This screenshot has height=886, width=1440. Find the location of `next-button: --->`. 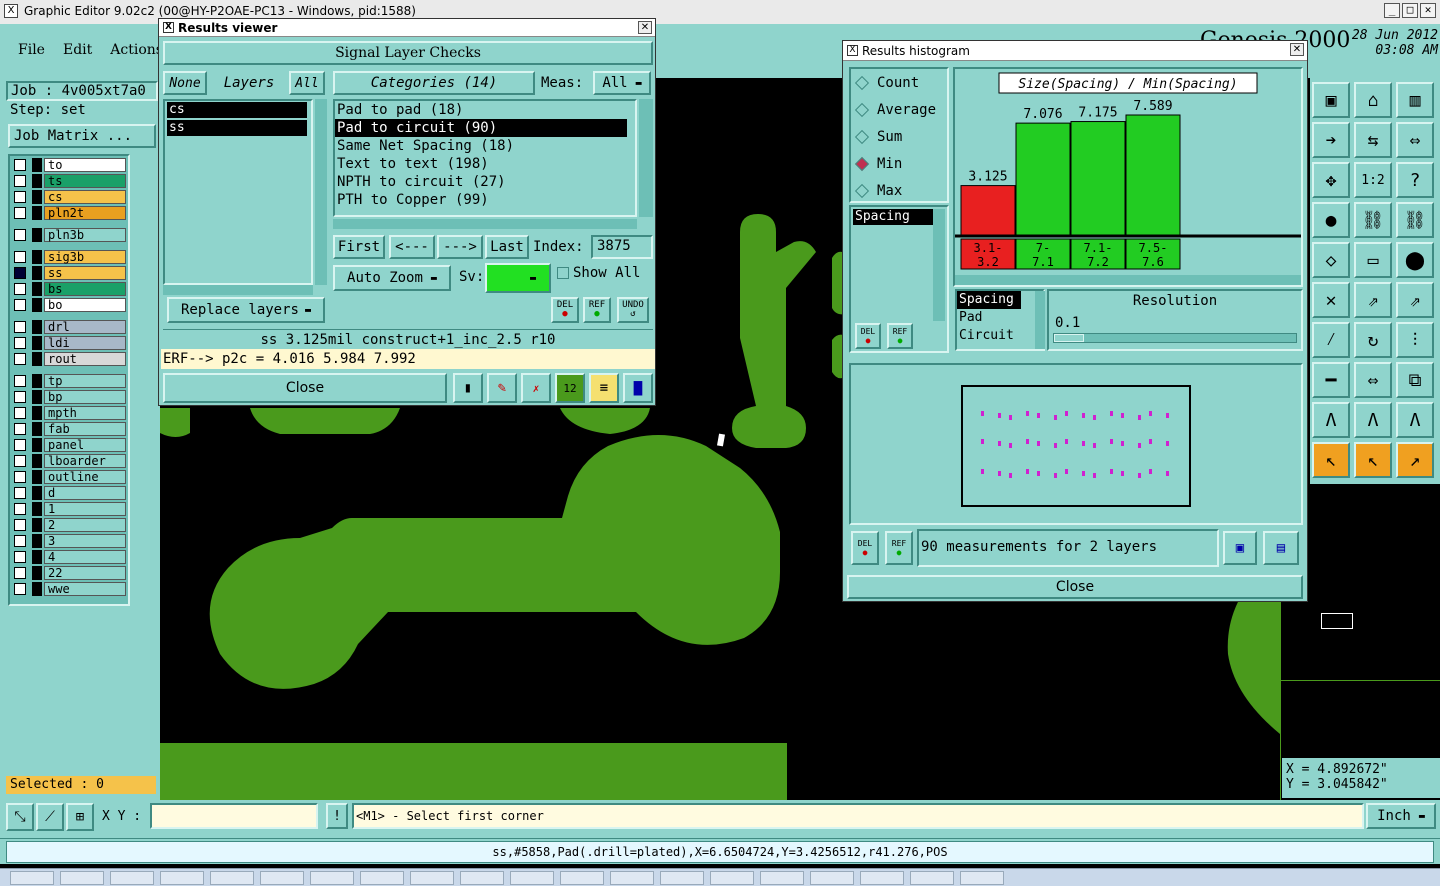

next-button: ---> is located at coordinates (460, 247).